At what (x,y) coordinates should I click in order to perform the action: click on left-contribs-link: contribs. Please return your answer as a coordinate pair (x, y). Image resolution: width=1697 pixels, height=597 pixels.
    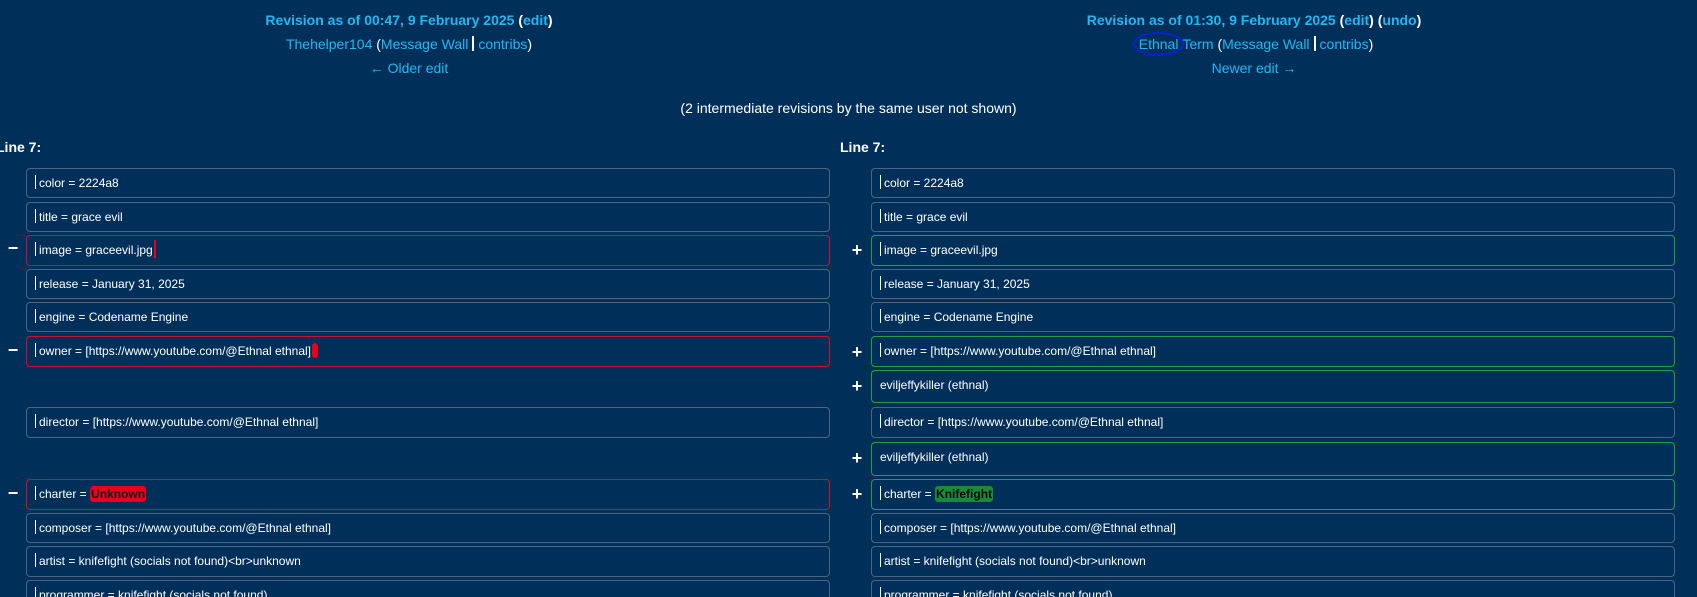
    Looking at the image, I should click on (502, 44).